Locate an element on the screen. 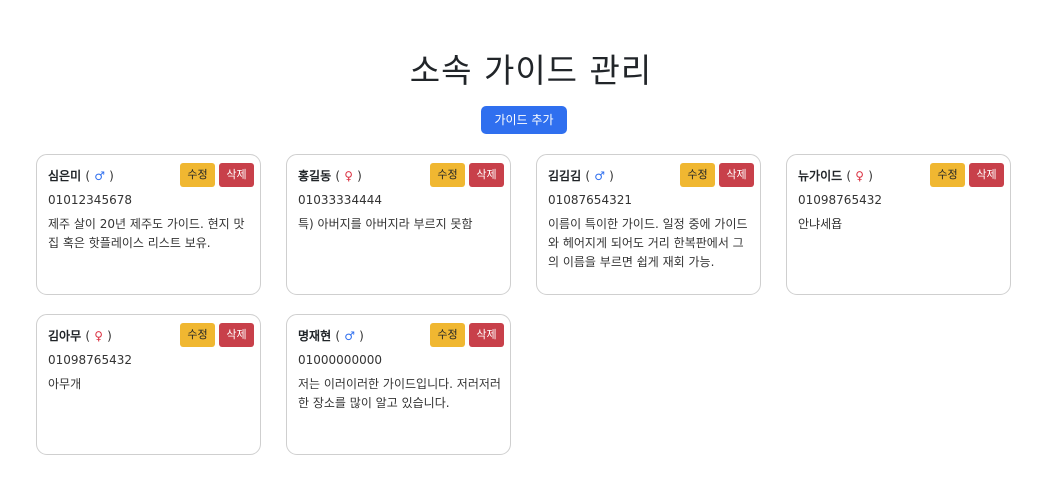 Image resolution: width=1062 pixels, height=490 pixels. guide-name: 홍길동 is located at coordinates (315, 176).